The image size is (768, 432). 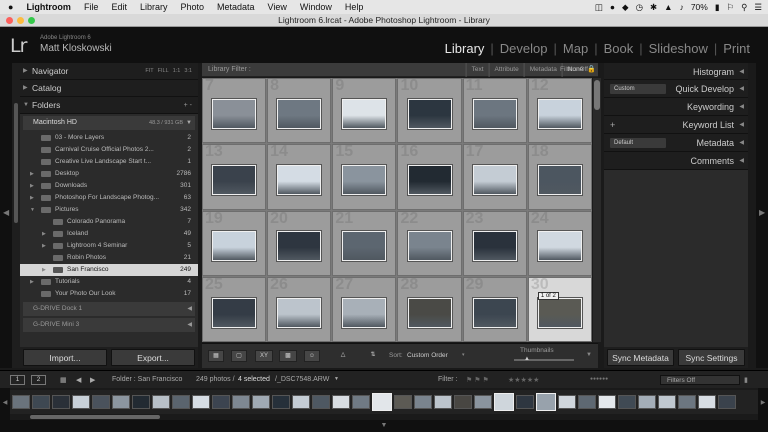 What do you see at coordinates (477, 70) in the screenshot?
I see `filter-text-tab: Text` at bounding box center [477, 70].